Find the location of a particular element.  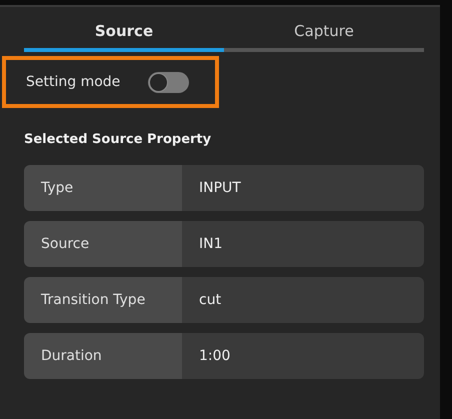

property-value: INPUT is located at coordinates (303, 188).